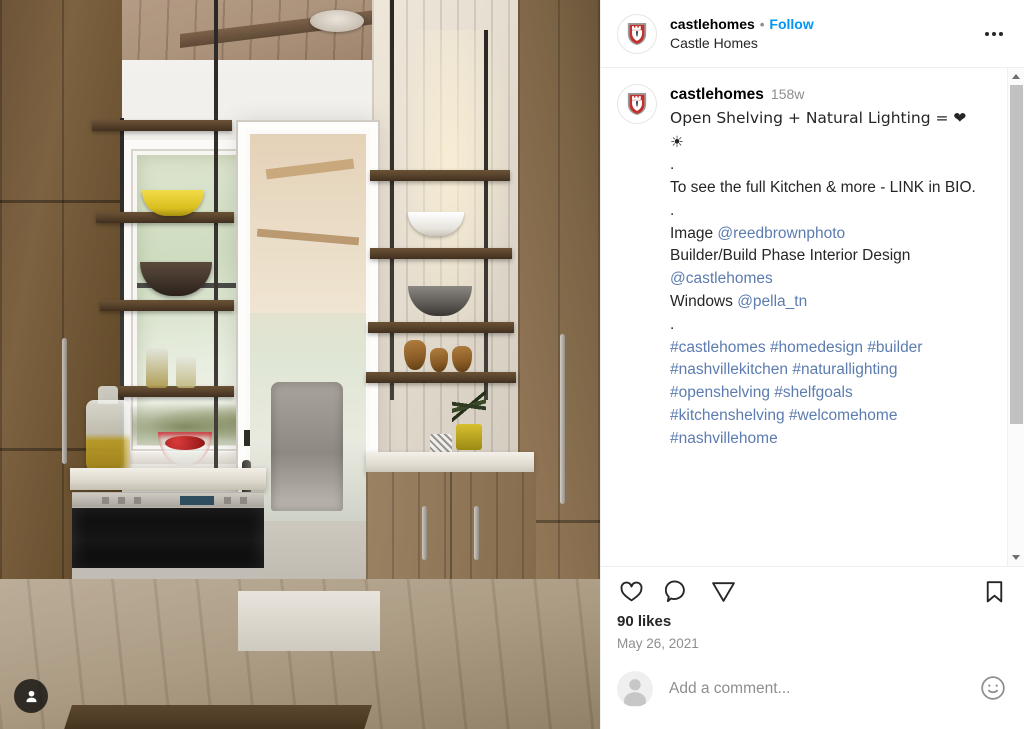 The image size is (1024, 729). What do you see at coordinates (247, 438) in the screenshot?
I see `door-lock` at bounding box center [247, 438].